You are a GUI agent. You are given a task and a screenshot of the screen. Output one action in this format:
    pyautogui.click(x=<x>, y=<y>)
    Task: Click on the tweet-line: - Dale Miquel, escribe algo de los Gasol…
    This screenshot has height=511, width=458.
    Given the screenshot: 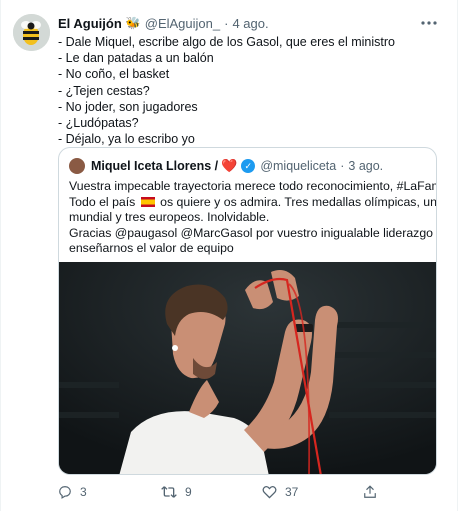 What is the action you would take?
    pyautogui.click(x=226, y=42)
    